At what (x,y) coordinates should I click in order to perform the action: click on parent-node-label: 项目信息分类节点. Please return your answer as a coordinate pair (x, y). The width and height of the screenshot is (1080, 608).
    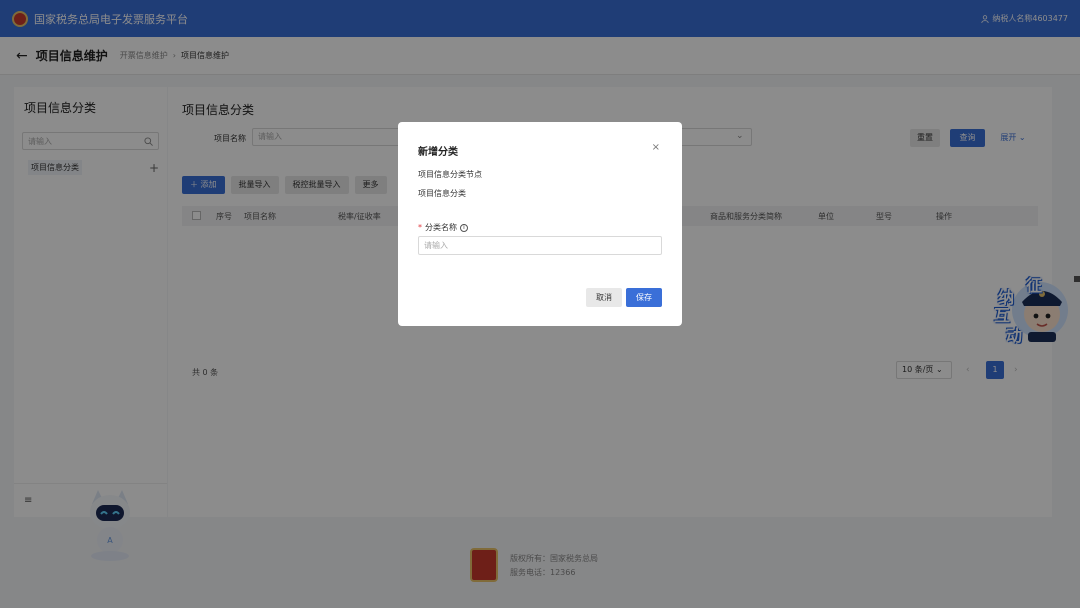
    Looking at the image, I should click on (450, 174).